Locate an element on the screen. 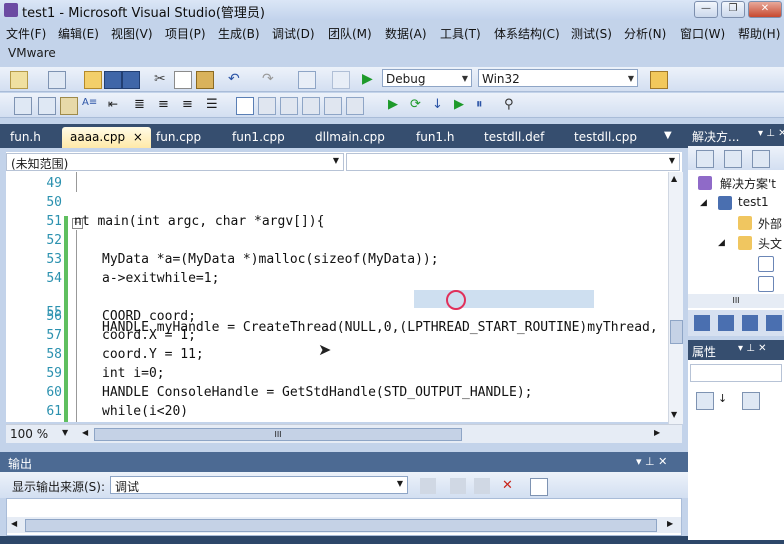  quick-info-icon is located at coordinates (69, 106).